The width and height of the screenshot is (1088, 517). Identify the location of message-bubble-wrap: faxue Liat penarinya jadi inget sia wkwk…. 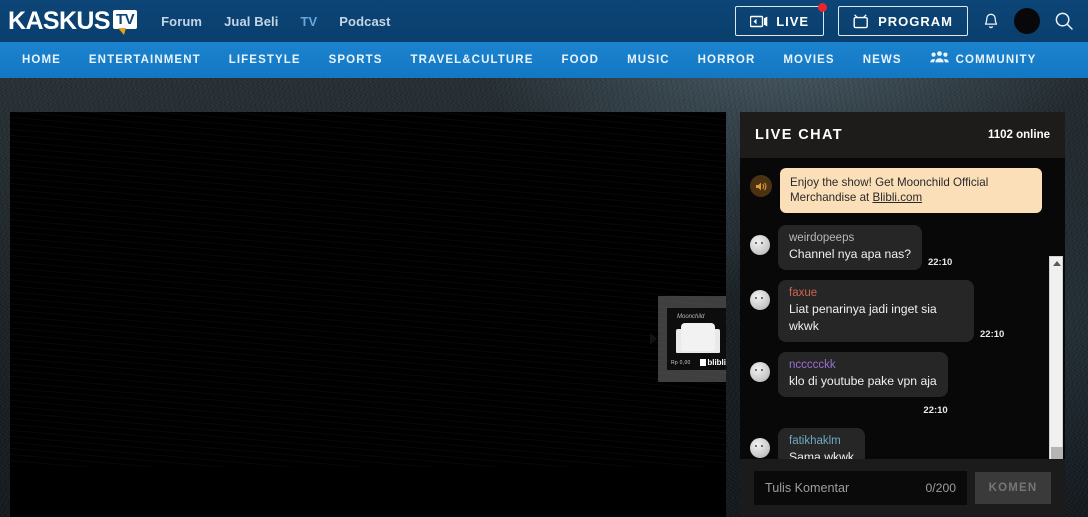
(891, 311).